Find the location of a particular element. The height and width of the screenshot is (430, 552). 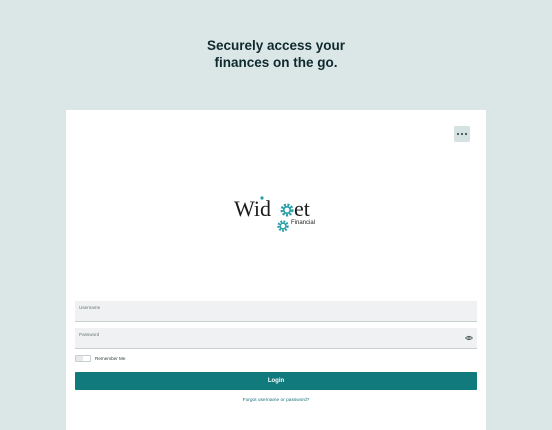

forgot-credentials-link: Forgot username or password? is located at coordinates (276, 400).